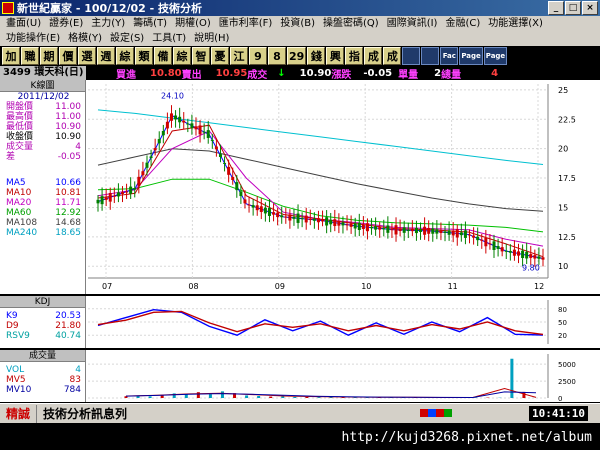 This screenshot has width=600, height=450. Describe the element at coordinates (23, 23) in the screenshot. I see `menu-item: 畫面(U)` at that location.